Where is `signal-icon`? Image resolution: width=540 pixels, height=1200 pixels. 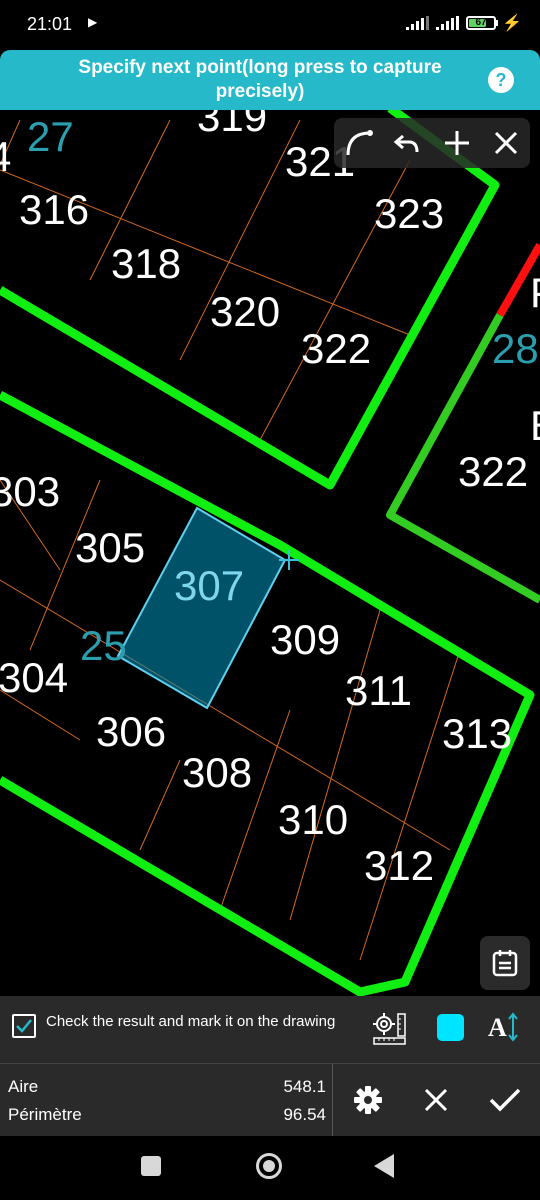 signal-icon is located at coordinates (417, 23).